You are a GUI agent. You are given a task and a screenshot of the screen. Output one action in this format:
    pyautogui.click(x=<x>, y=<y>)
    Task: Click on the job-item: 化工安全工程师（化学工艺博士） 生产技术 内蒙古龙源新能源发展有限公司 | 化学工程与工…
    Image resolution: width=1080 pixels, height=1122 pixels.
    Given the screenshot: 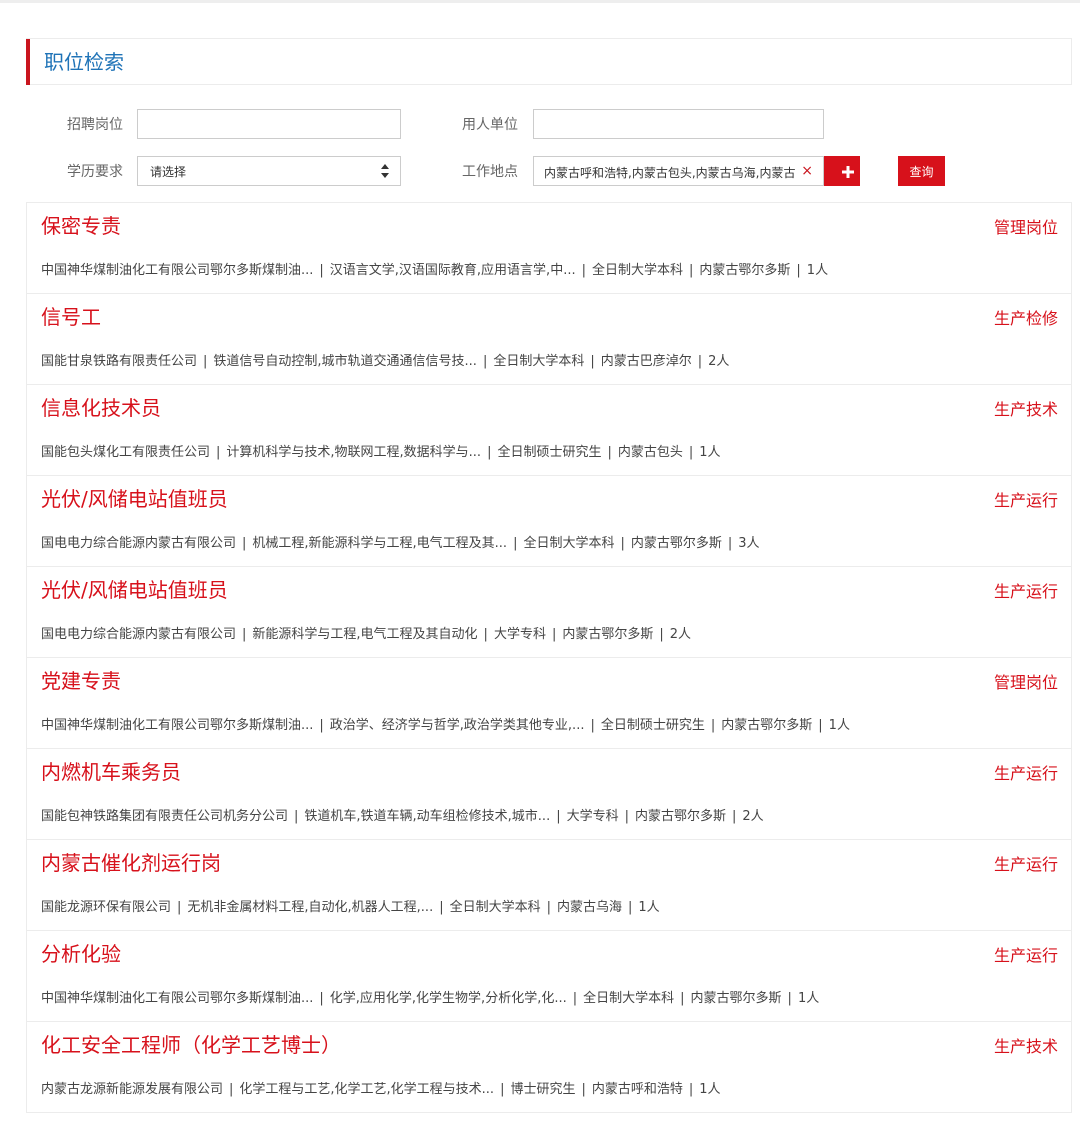 What is the action you would take?
    pyautogui.click(x=549, y=1067)
    